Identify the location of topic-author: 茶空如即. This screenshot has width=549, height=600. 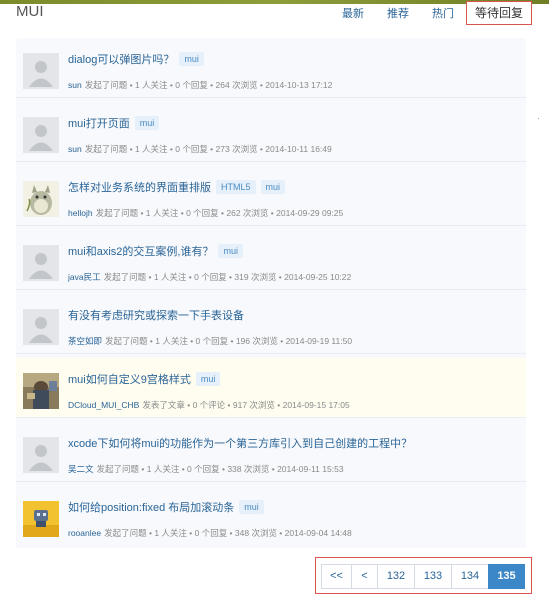
(85, 341).